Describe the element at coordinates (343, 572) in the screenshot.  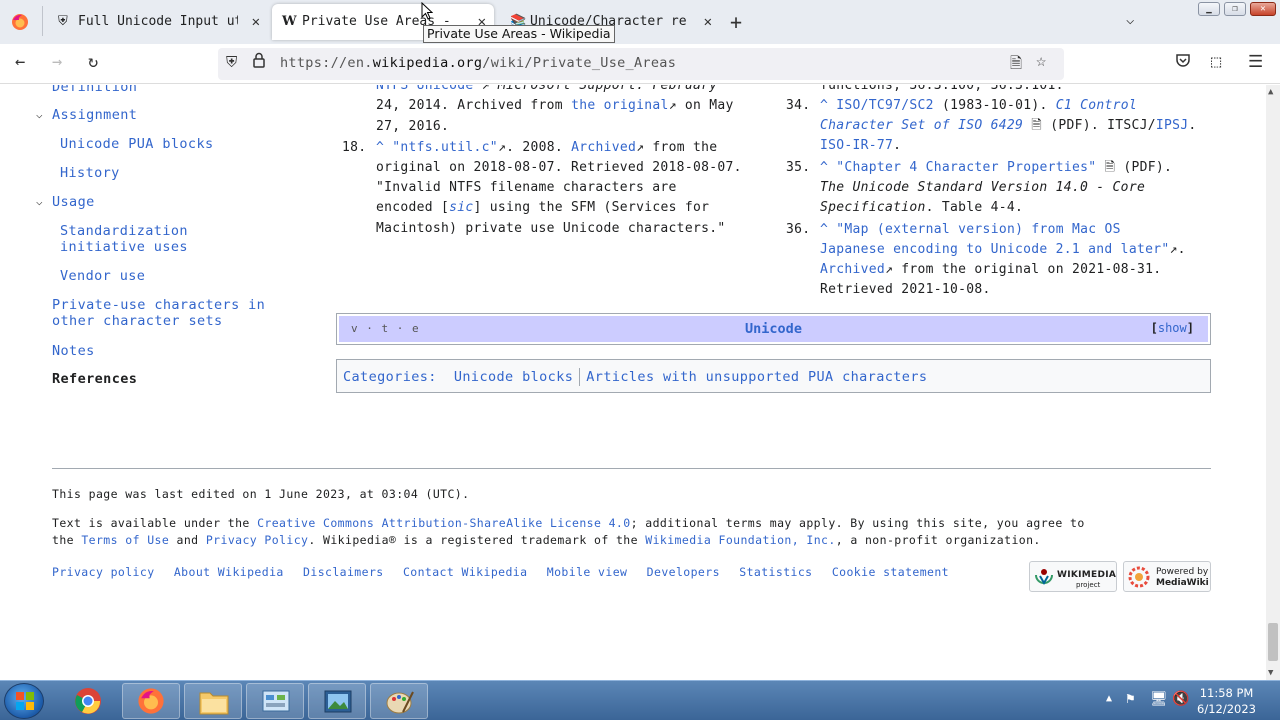
I see `footer-link-disclaimers: Disclaimers` at that location.